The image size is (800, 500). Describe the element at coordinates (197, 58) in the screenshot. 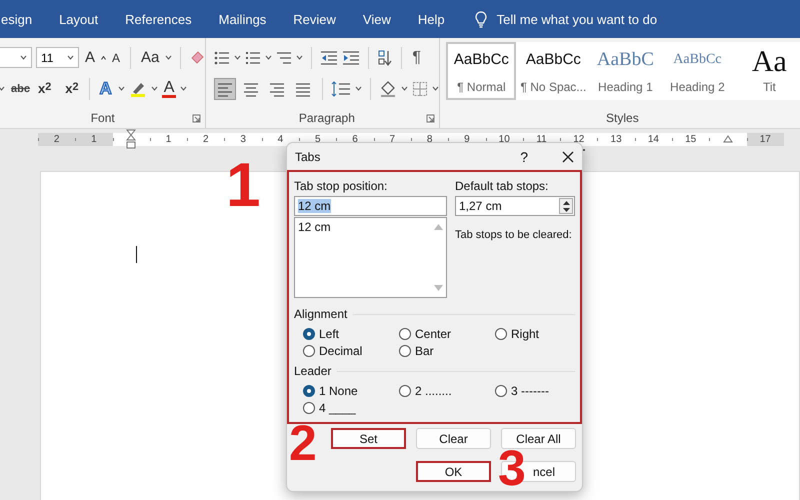

I see `eraser-icon` at that location.